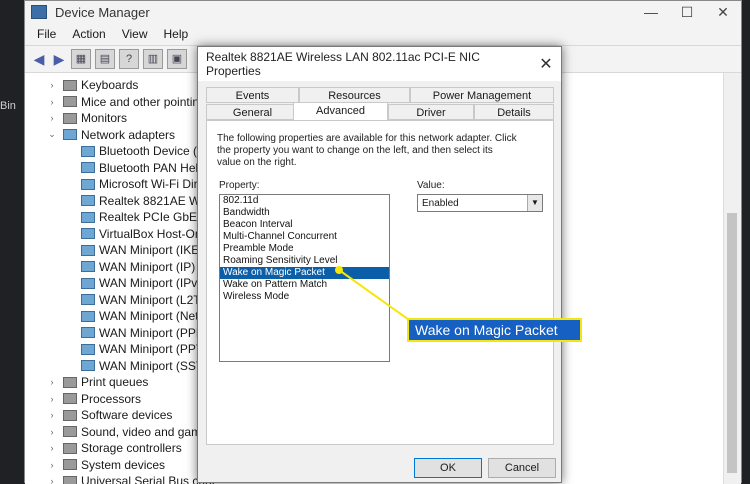 The width and height of the screenshot is (750, 484). Describe the element at coordinates (304, 237) in the screenshot. I see `property-item: Multi-Channel Concurrent` at that location.